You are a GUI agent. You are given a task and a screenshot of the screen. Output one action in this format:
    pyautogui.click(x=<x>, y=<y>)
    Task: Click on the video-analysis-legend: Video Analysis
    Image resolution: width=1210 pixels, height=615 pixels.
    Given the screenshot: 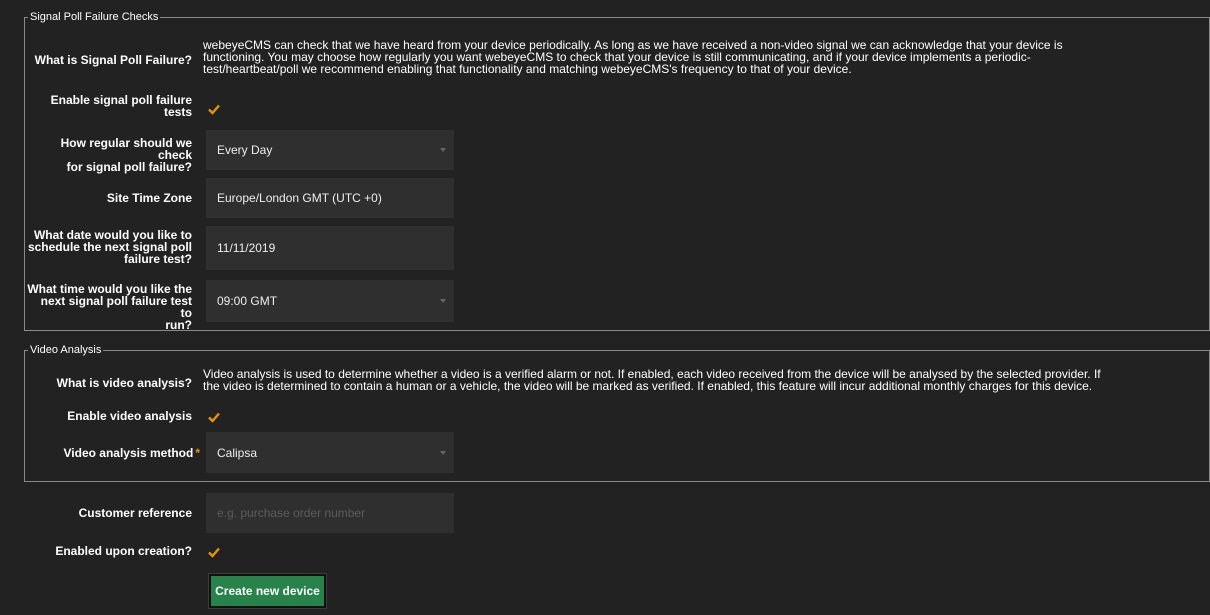 What is the action you would take?
    pyautogui.click(x=66, y=350)
    